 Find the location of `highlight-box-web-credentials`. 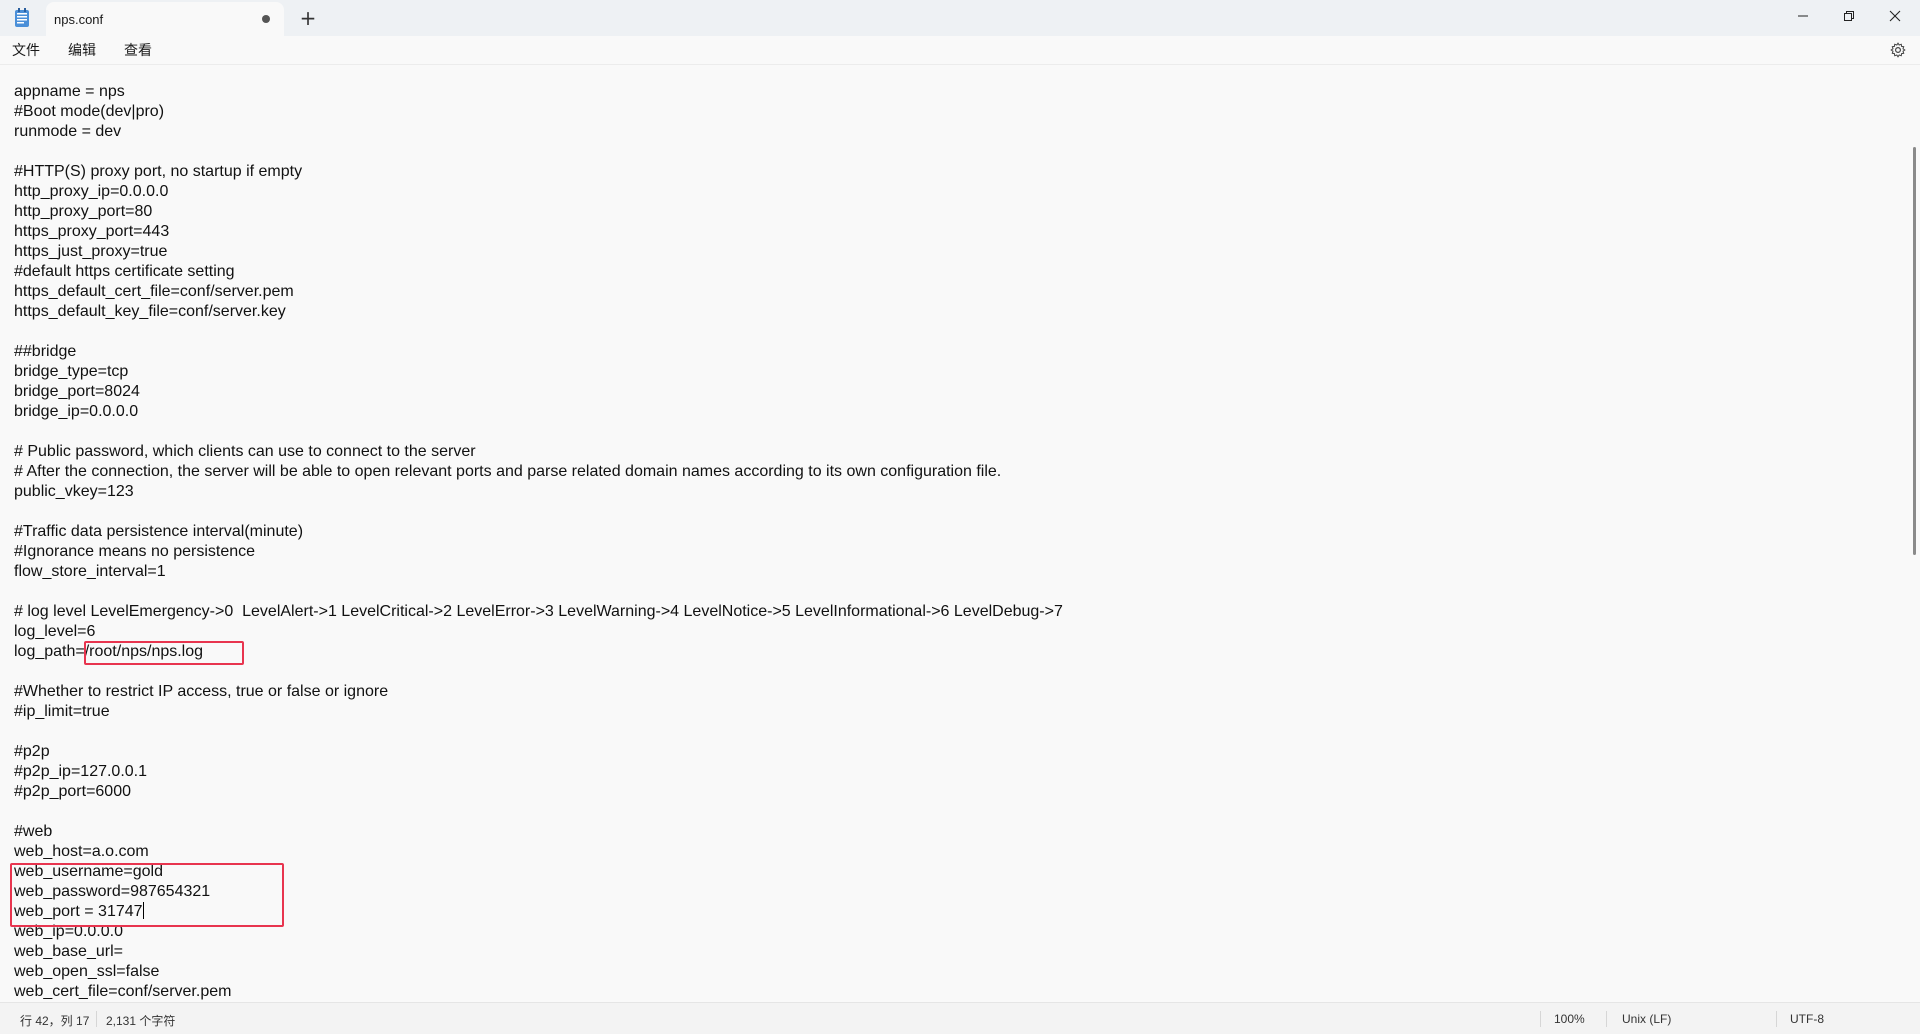

highlight-box-web-credentials is located at coordinates (147, 895).